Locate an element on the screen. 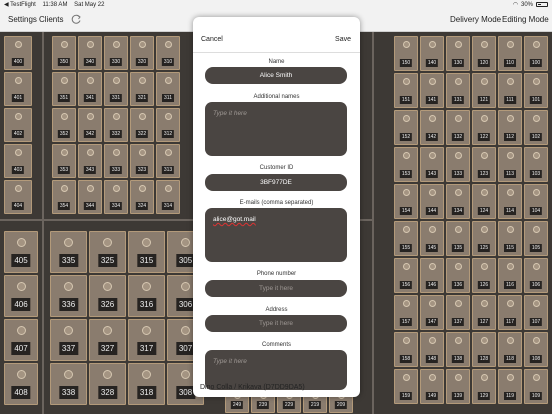  delivery-mode-button: Delivery Mode is located at coordinates (475, 19).